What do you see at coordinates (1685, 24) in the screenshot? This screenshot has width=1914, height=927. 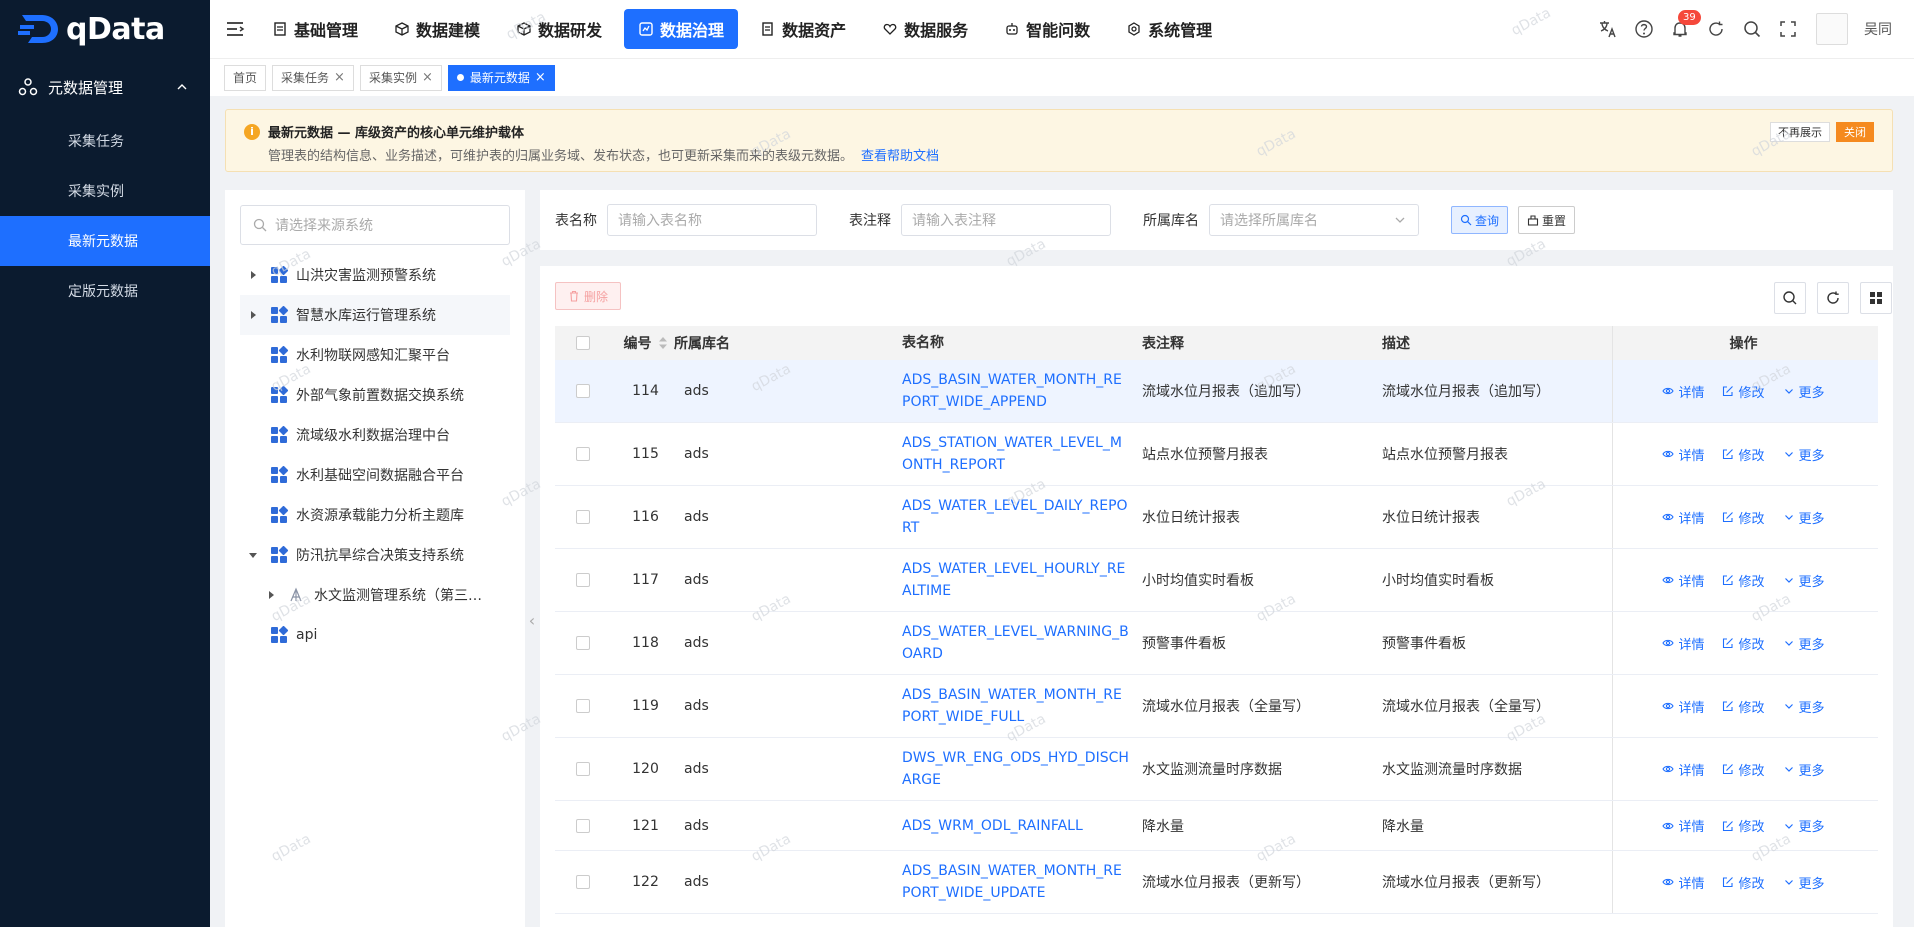 I see `notification-bell: 39` at bounding box center [1685, 24].